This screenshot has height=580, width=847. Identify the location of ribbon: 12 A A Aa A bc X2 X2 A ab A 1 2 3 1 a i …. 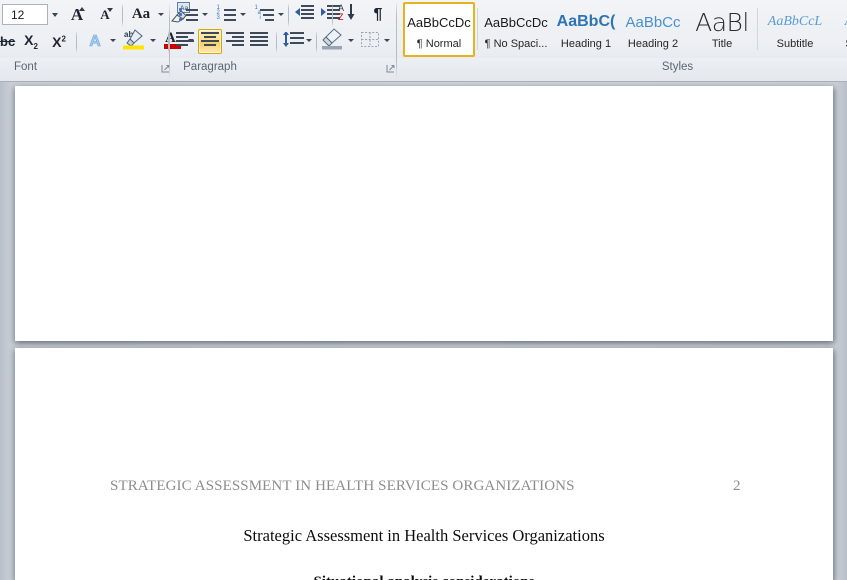
(423, 41).